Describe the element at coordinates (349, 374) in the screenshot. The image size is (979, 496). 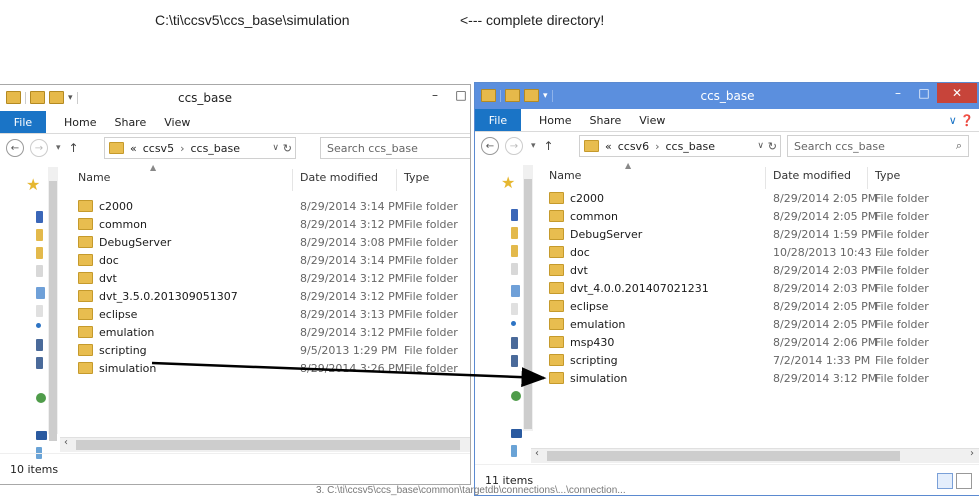
I see `annotation-arrow` at that location.